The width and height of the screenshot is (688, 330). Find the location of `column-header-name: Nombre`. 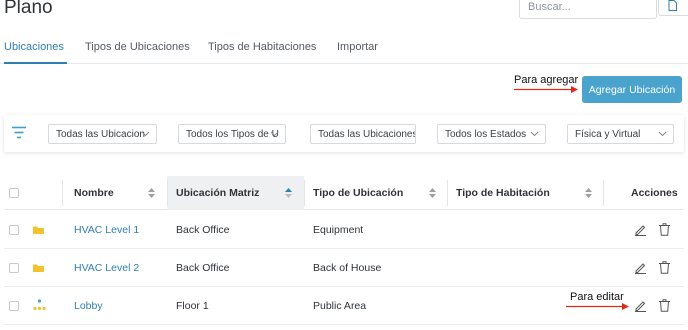

column-header-name: Nombre is located at coordinates (94, 193).